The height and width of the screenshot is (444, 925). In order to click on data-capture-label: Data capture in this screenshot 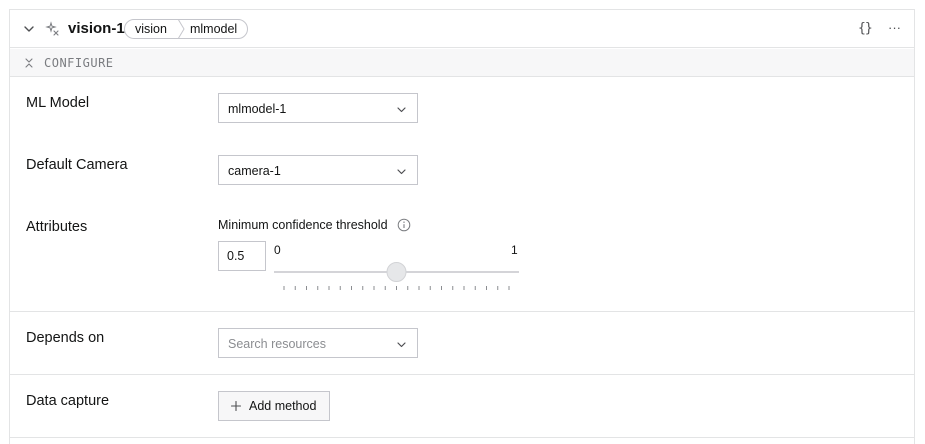, I will do `click(68, 401)`.